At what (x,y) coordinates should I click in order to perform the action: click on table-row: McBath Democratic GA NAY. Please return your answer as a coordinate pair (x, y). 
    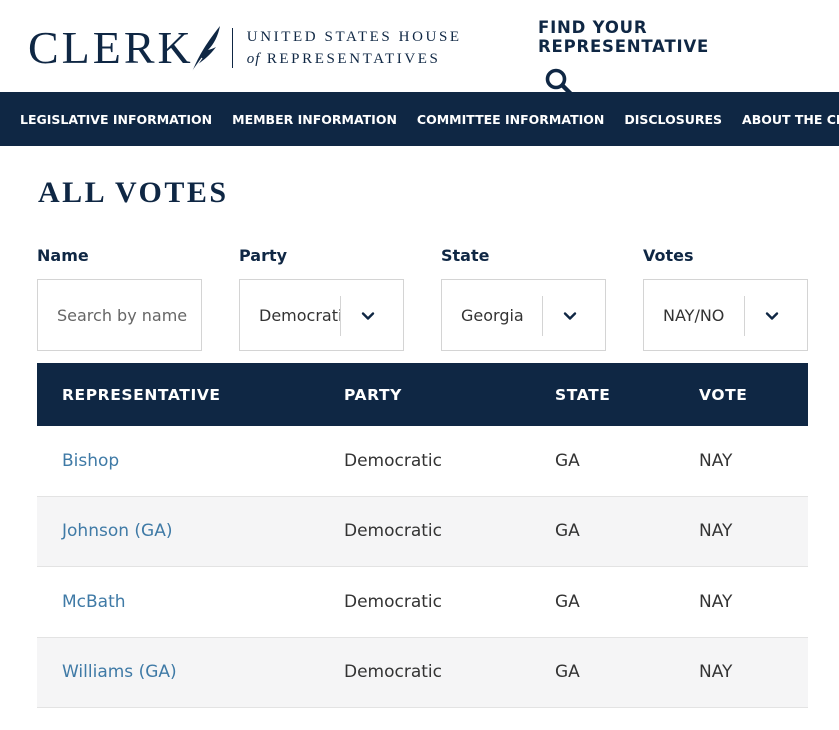
    Looking at the image, I should click on (422, 602).